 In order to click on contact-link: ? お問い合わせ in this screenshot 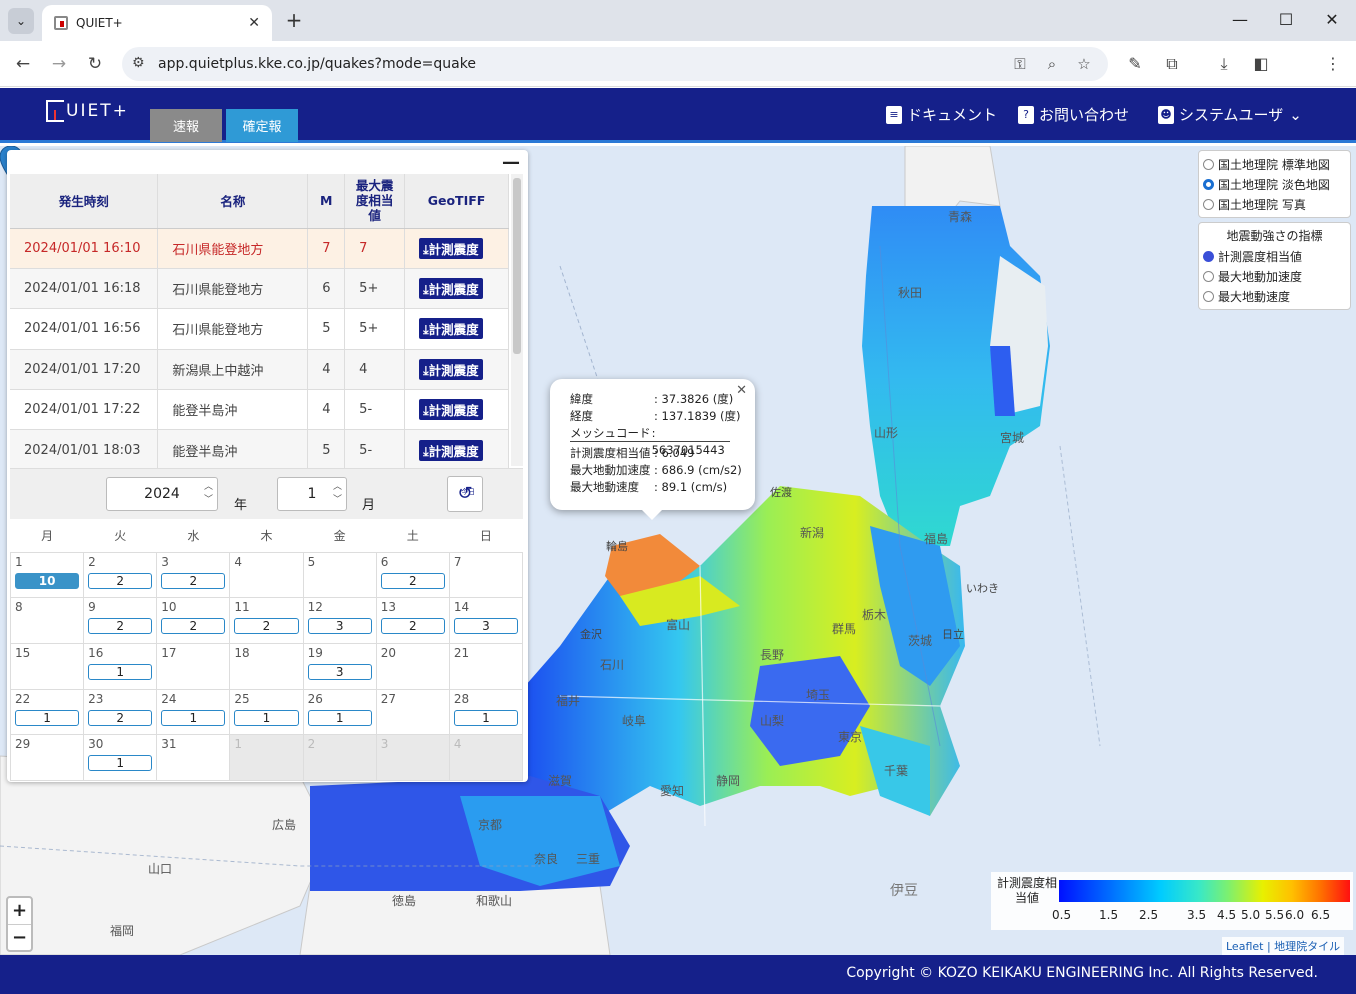, I will do `click(1073, 114)`.